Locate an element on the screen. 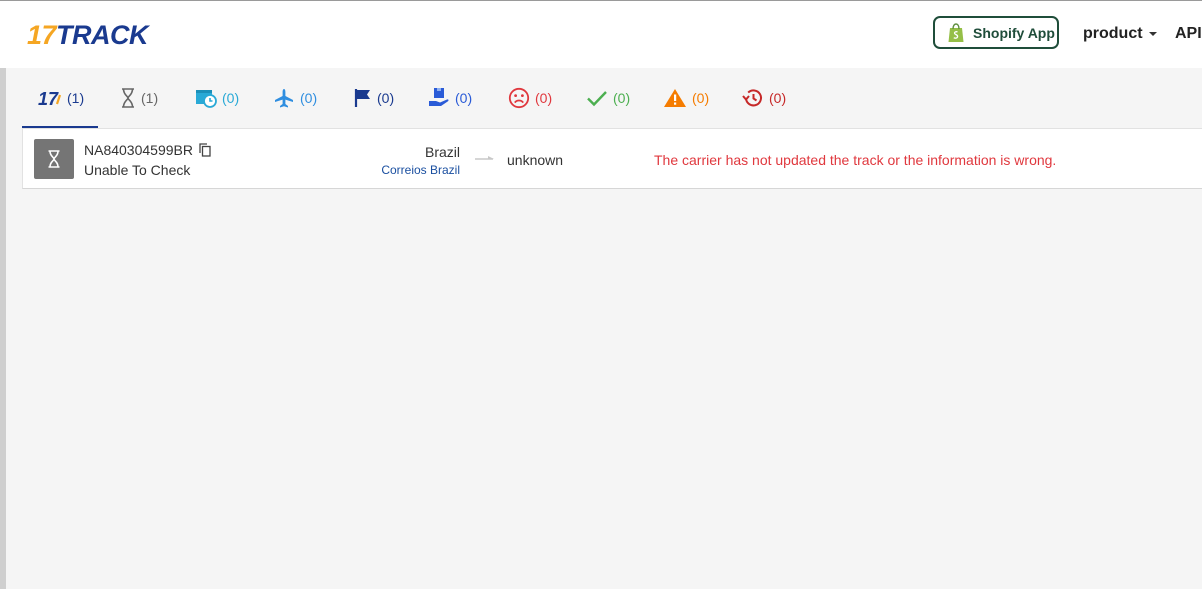  airplane-icon is located at coordinates (284, 98).